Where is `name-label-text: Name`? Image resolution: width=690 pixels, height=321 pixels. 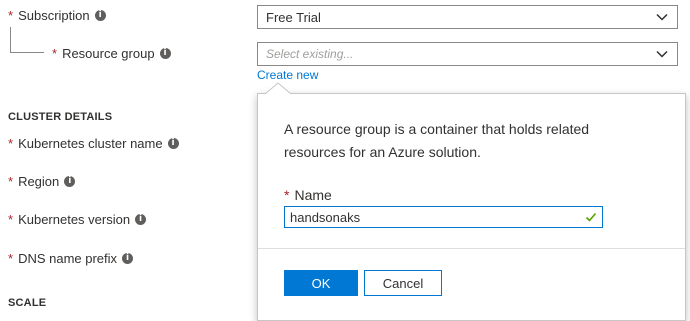 name-label-text: Name is located at coordinates (313, 195).